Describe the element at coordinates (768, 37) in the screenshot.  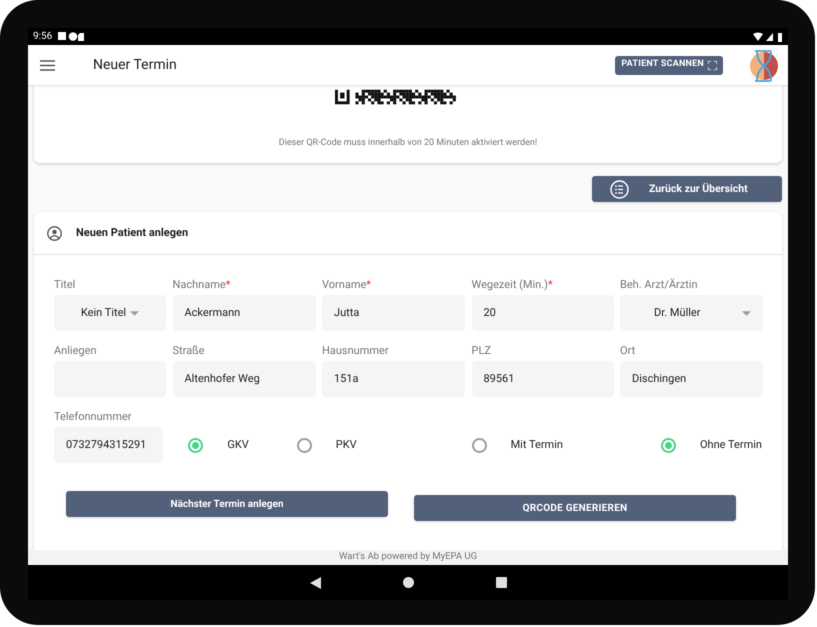
I see `signal-battery-icon` at that location.